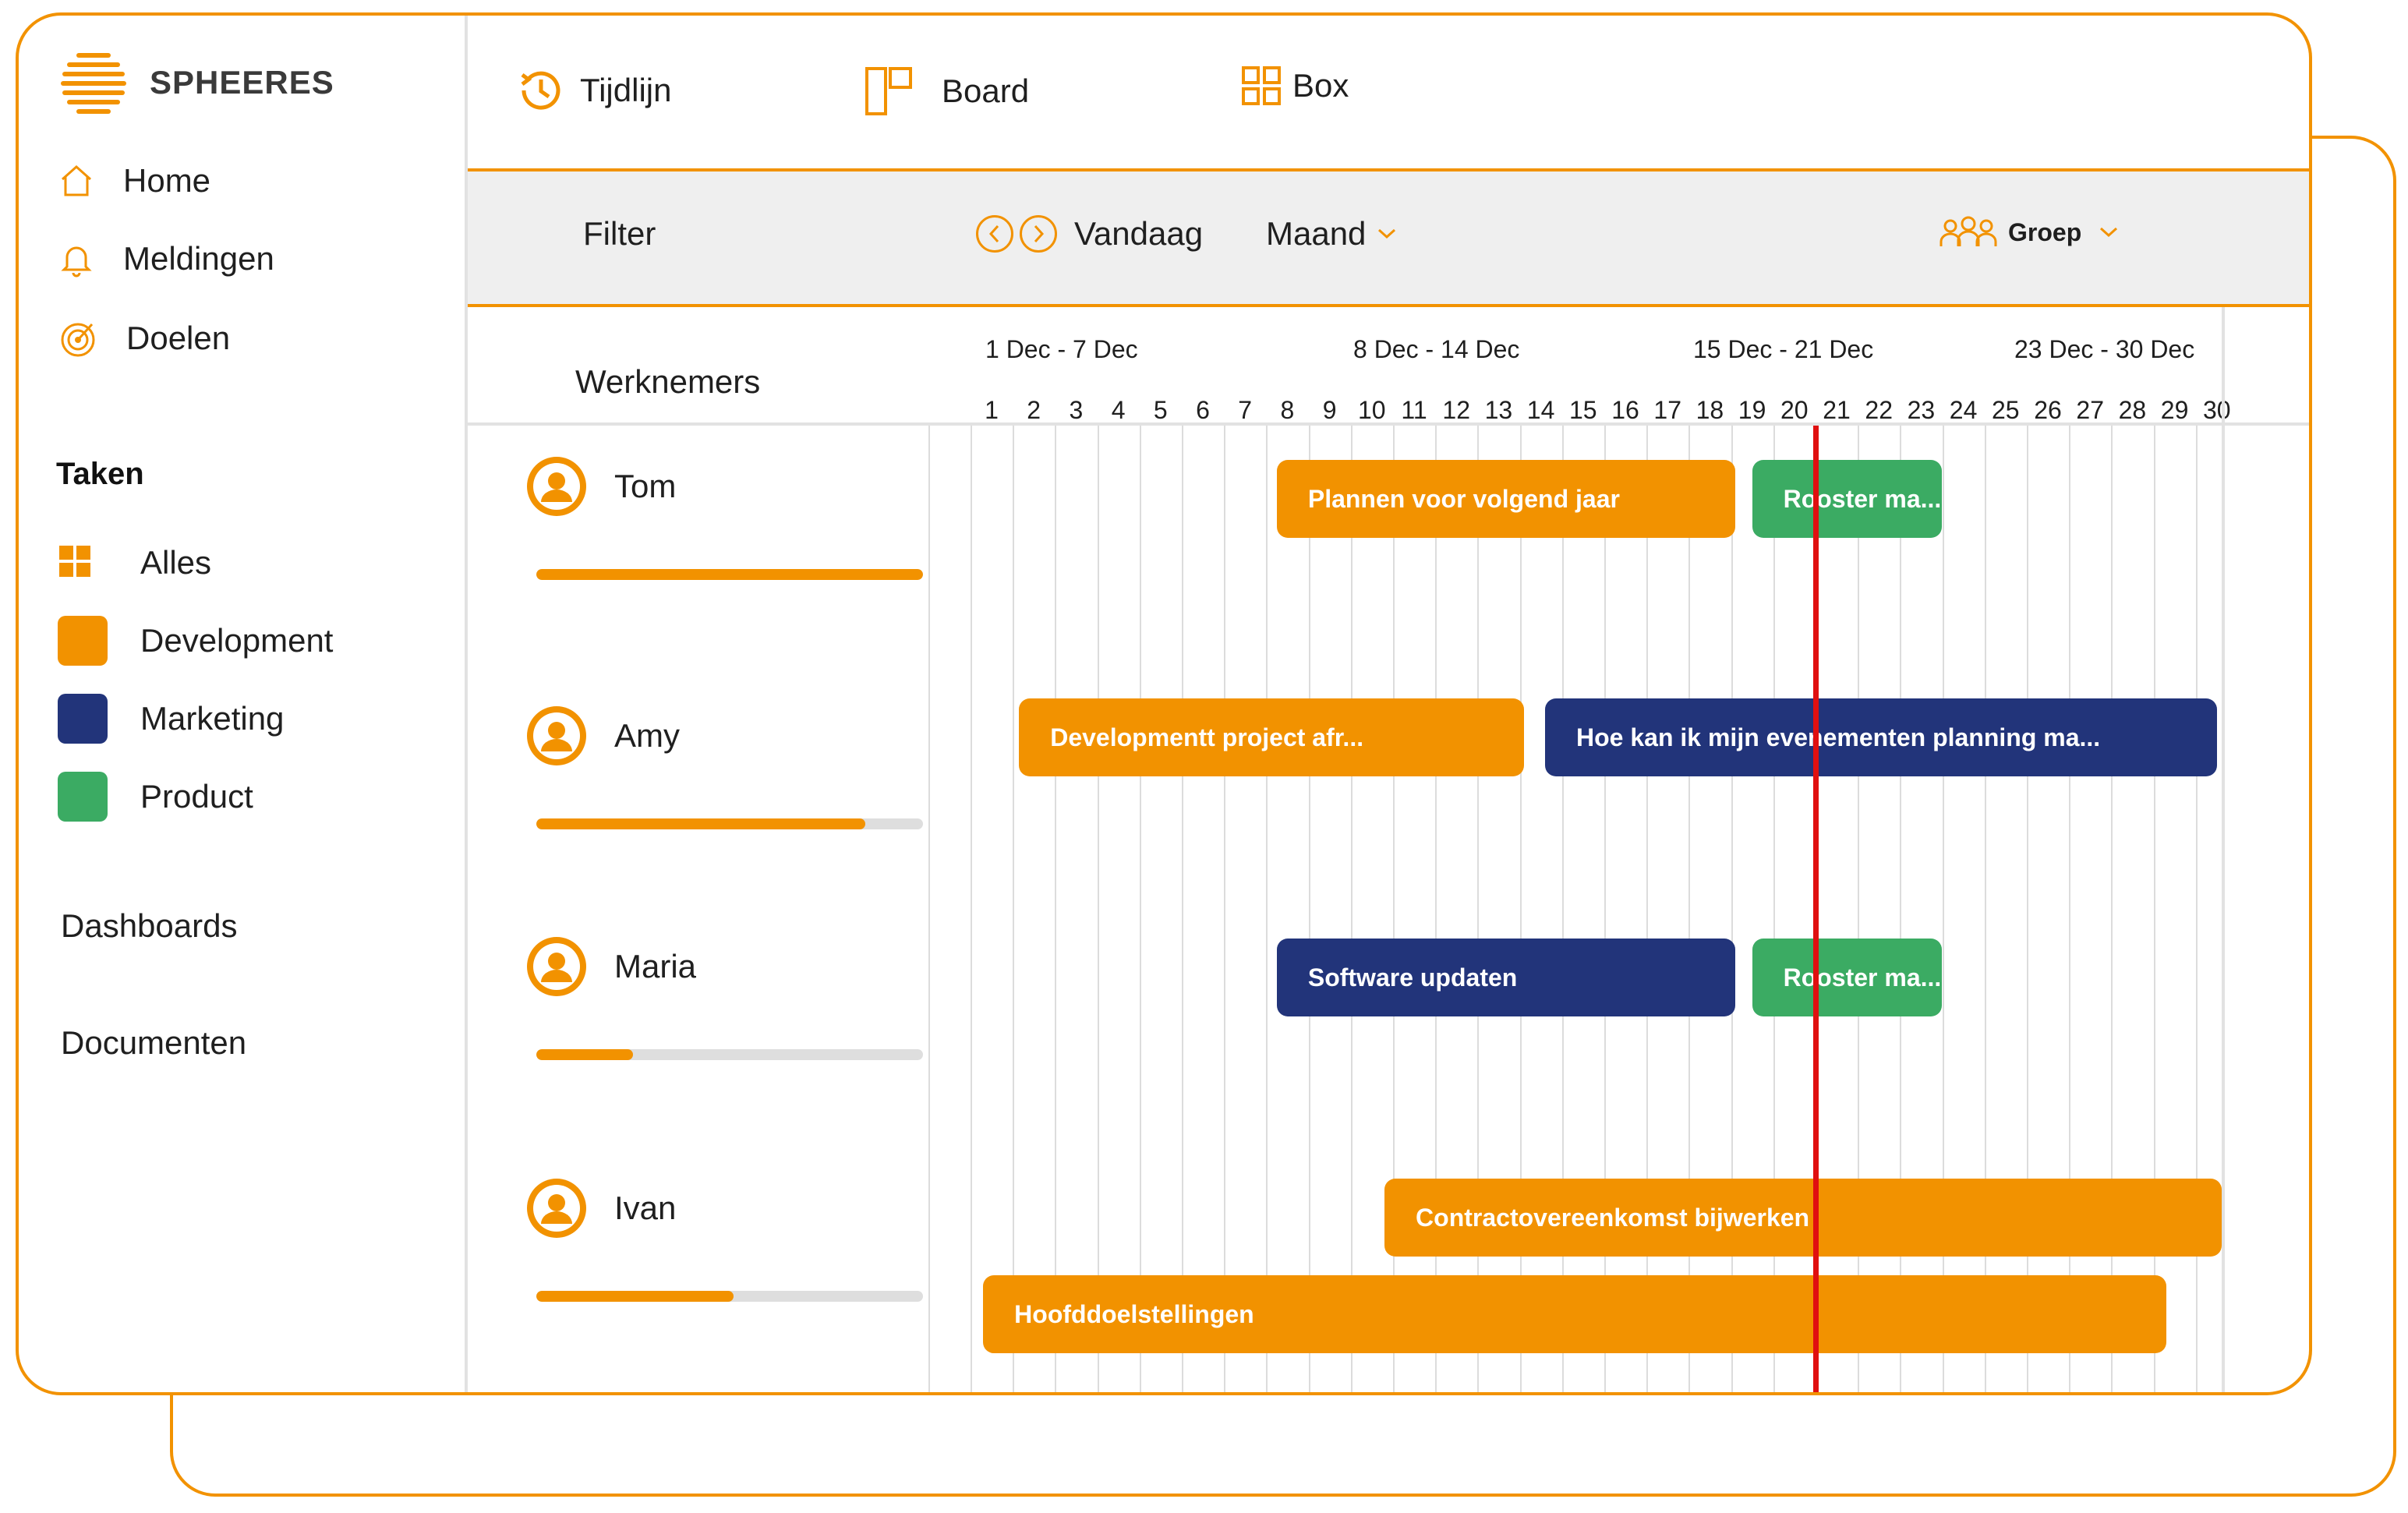 Image resolution: width=2408 pixels, height=1513 pixels. What do you see at coordinates (647, 735) in the screenshot?
I see `employee-name: Amy` at bounding box center [647, 735].